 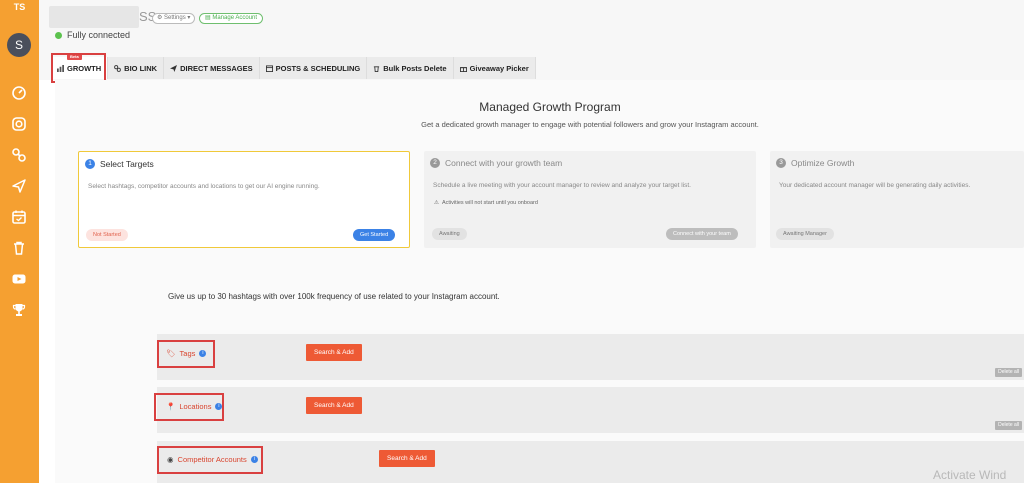 I want to click on locations-search-add-button: Search & Add, so click(x=334, y=405).